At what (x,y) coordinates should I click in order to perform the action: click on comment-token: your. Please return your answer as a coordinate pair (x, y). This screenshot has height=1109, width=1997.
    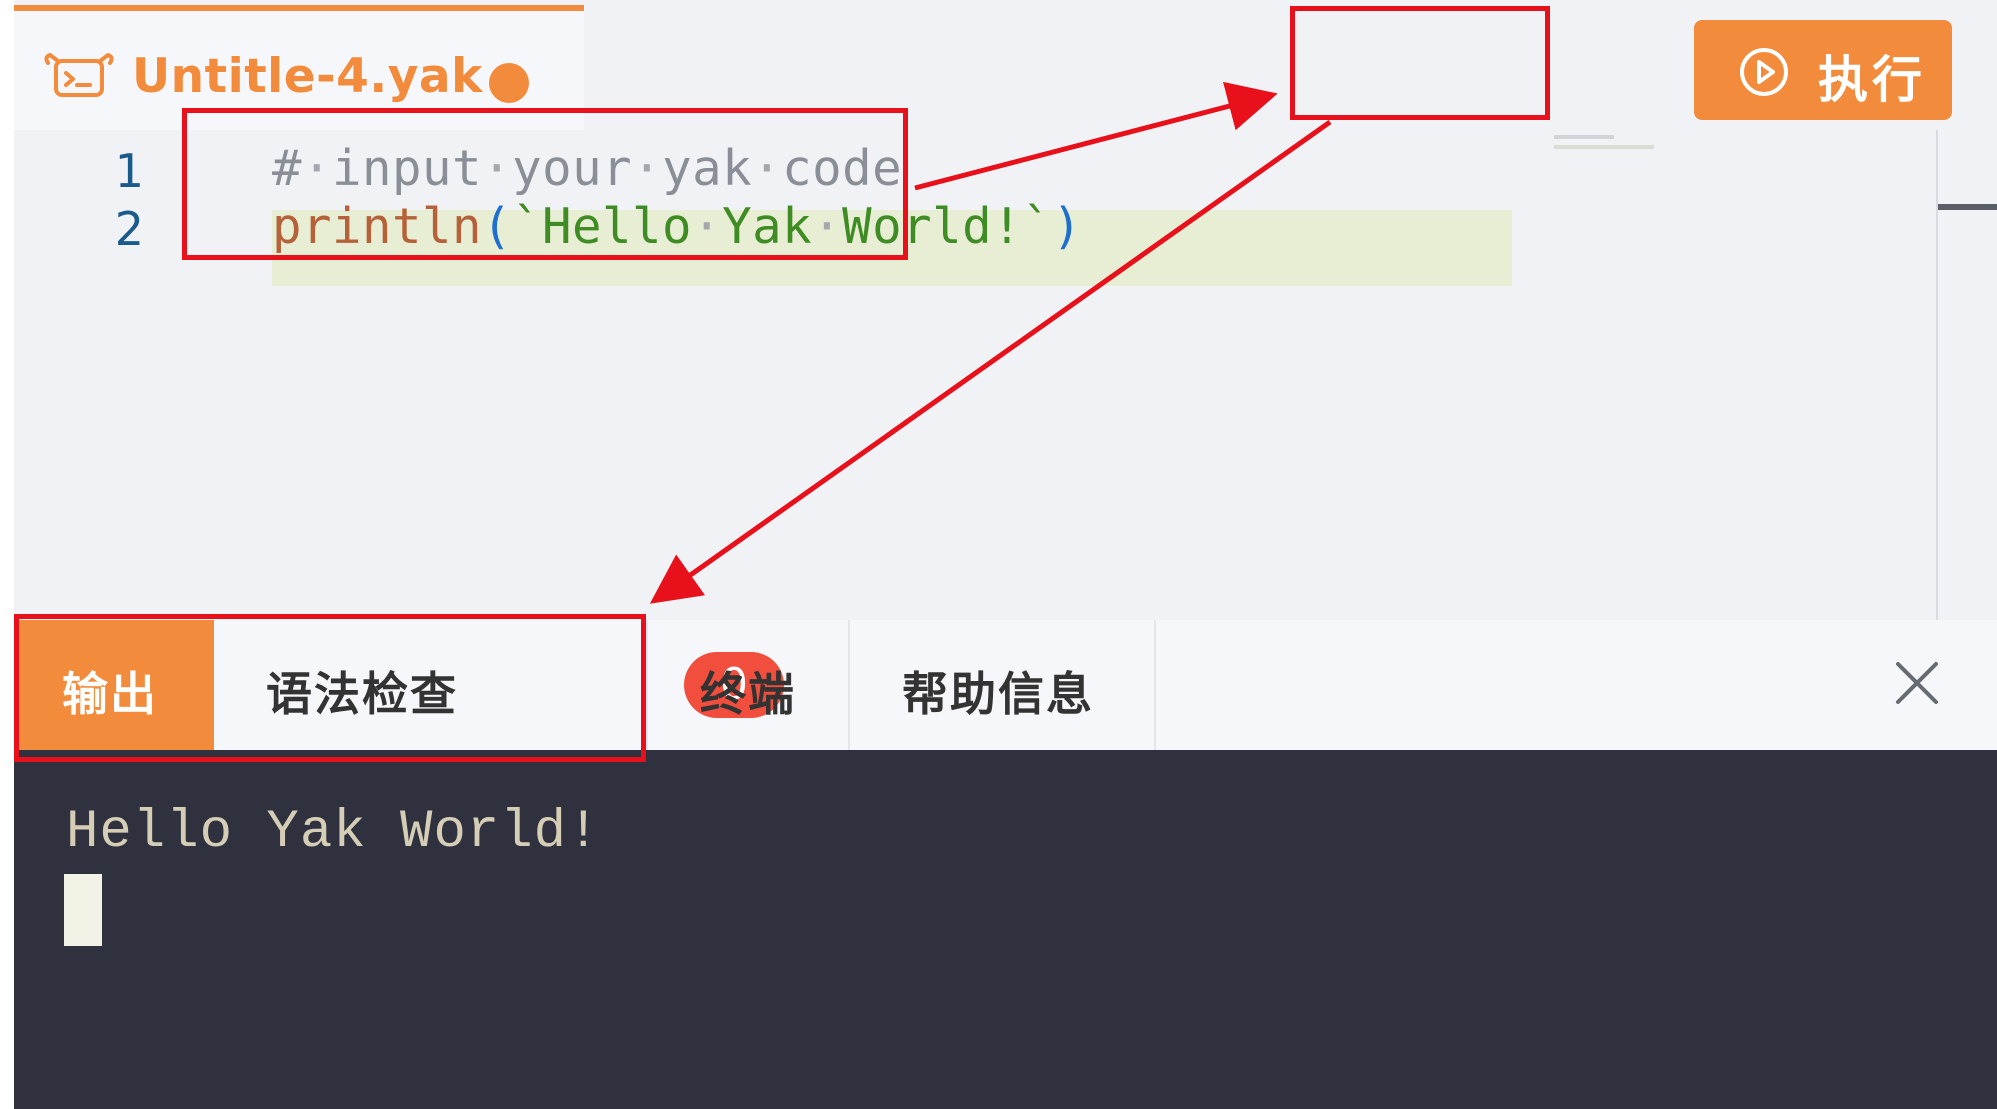
    Looking at the image, I should click on (572, 168).